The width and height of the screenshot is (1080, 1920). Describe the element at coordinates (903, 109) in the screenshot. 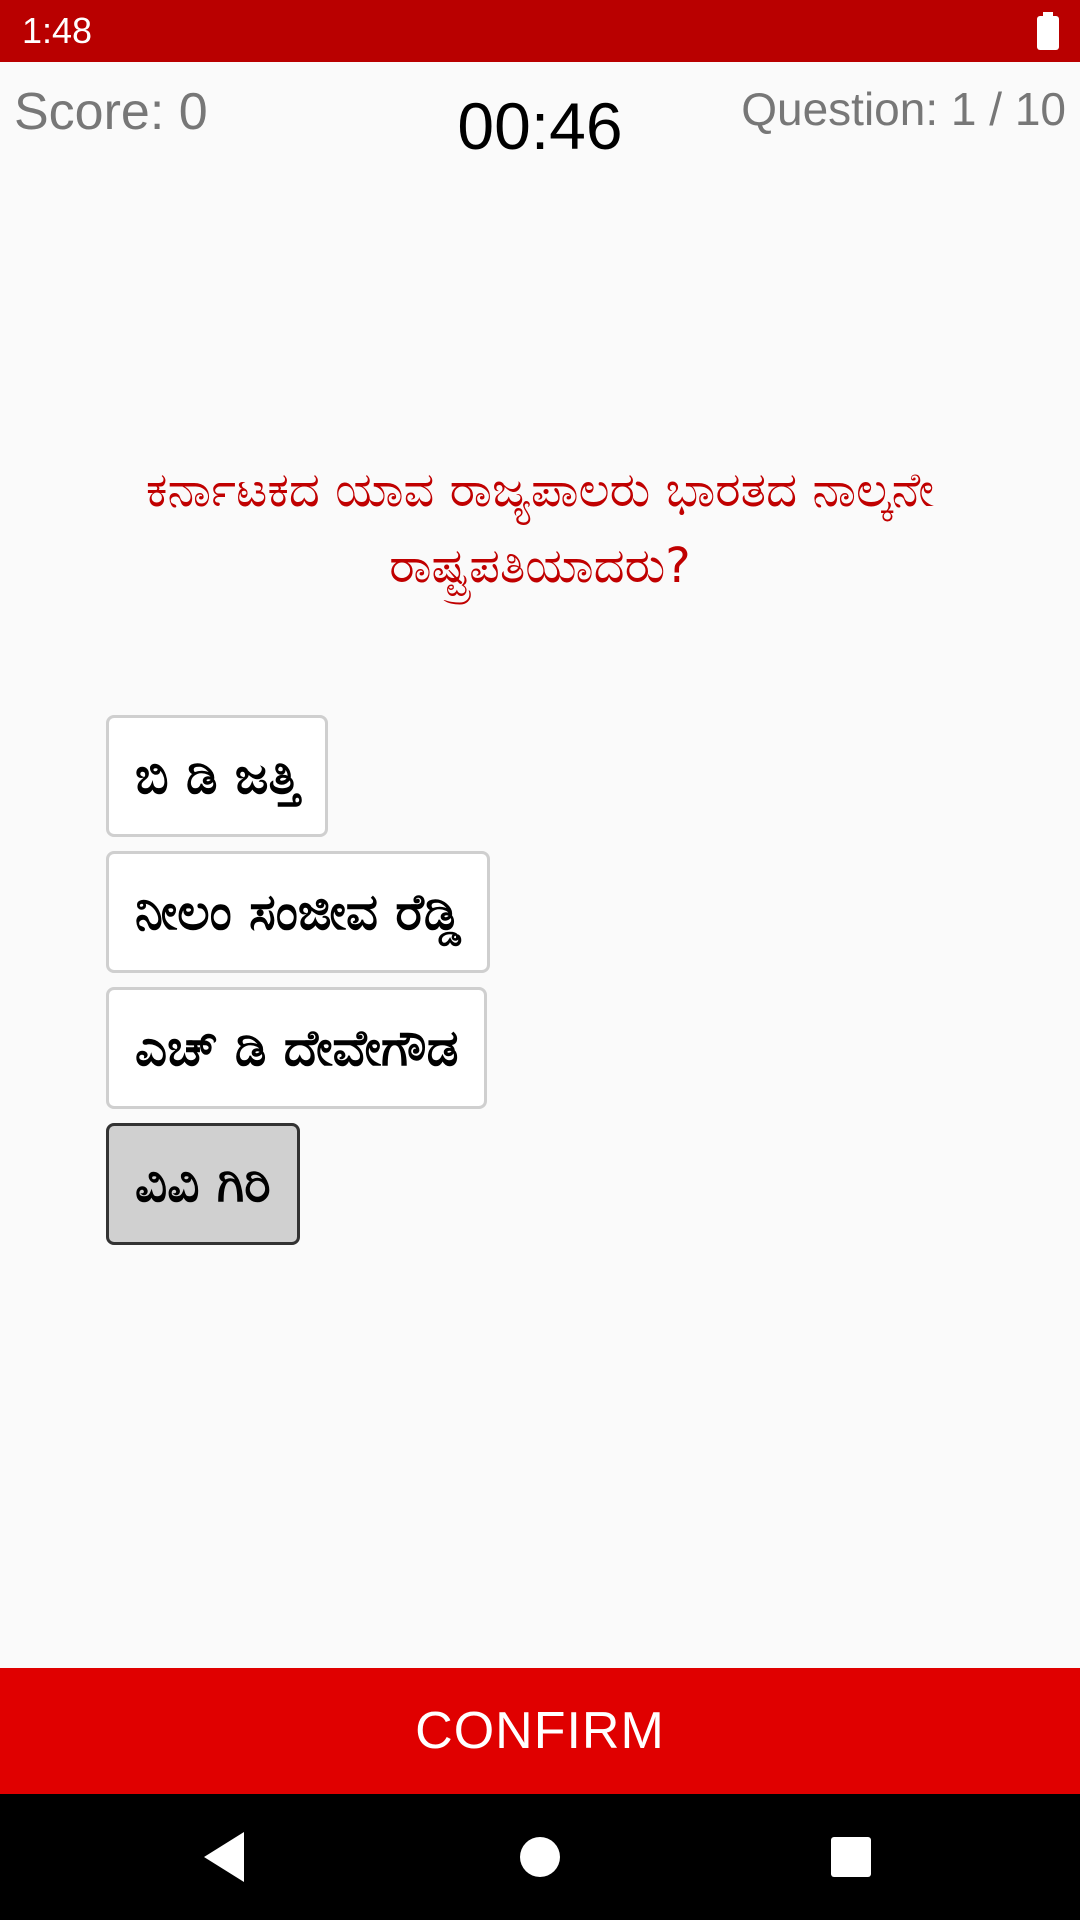

I see `question-counter: Question: 1 / 10` at that location.